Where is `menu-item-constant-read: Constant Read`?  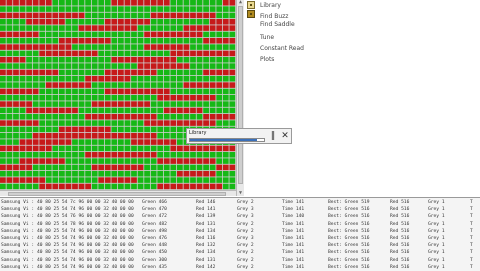
menu-item-constant-read: Constant Read is located at coordinates (282, 48).